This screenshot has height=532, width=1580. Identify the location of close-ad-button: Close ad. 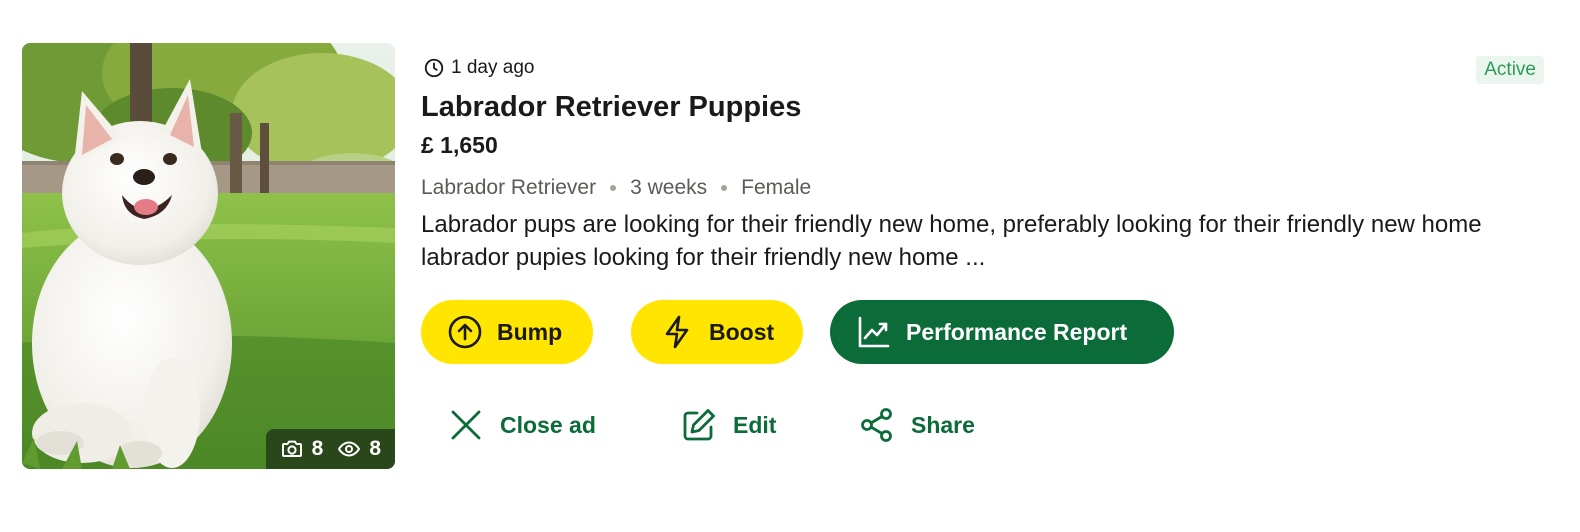
(522, 425).